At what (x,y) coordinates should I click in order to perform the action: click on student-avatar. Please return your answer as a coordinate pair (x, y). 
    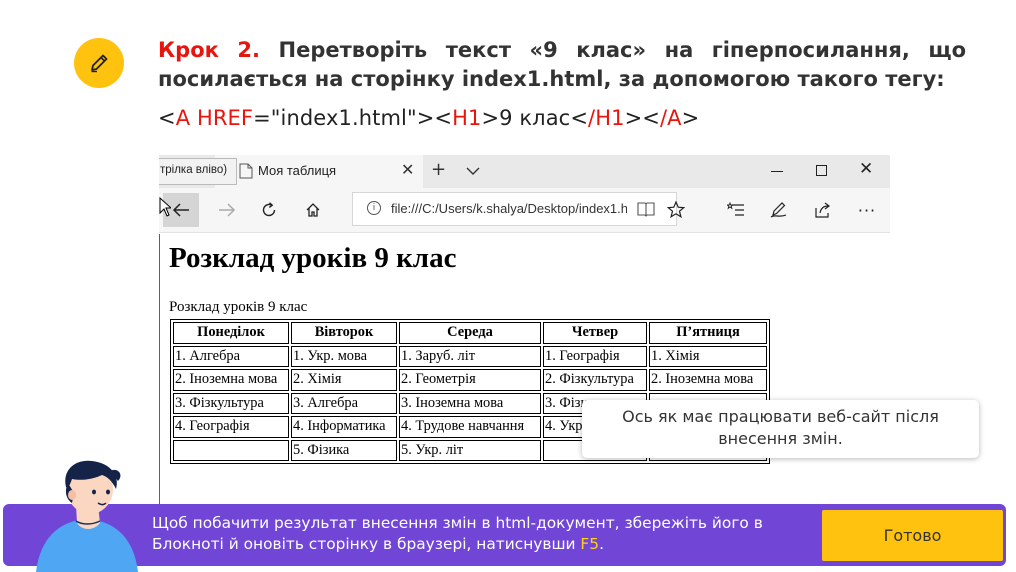
    Looking at the image, I should click on (87, 516).